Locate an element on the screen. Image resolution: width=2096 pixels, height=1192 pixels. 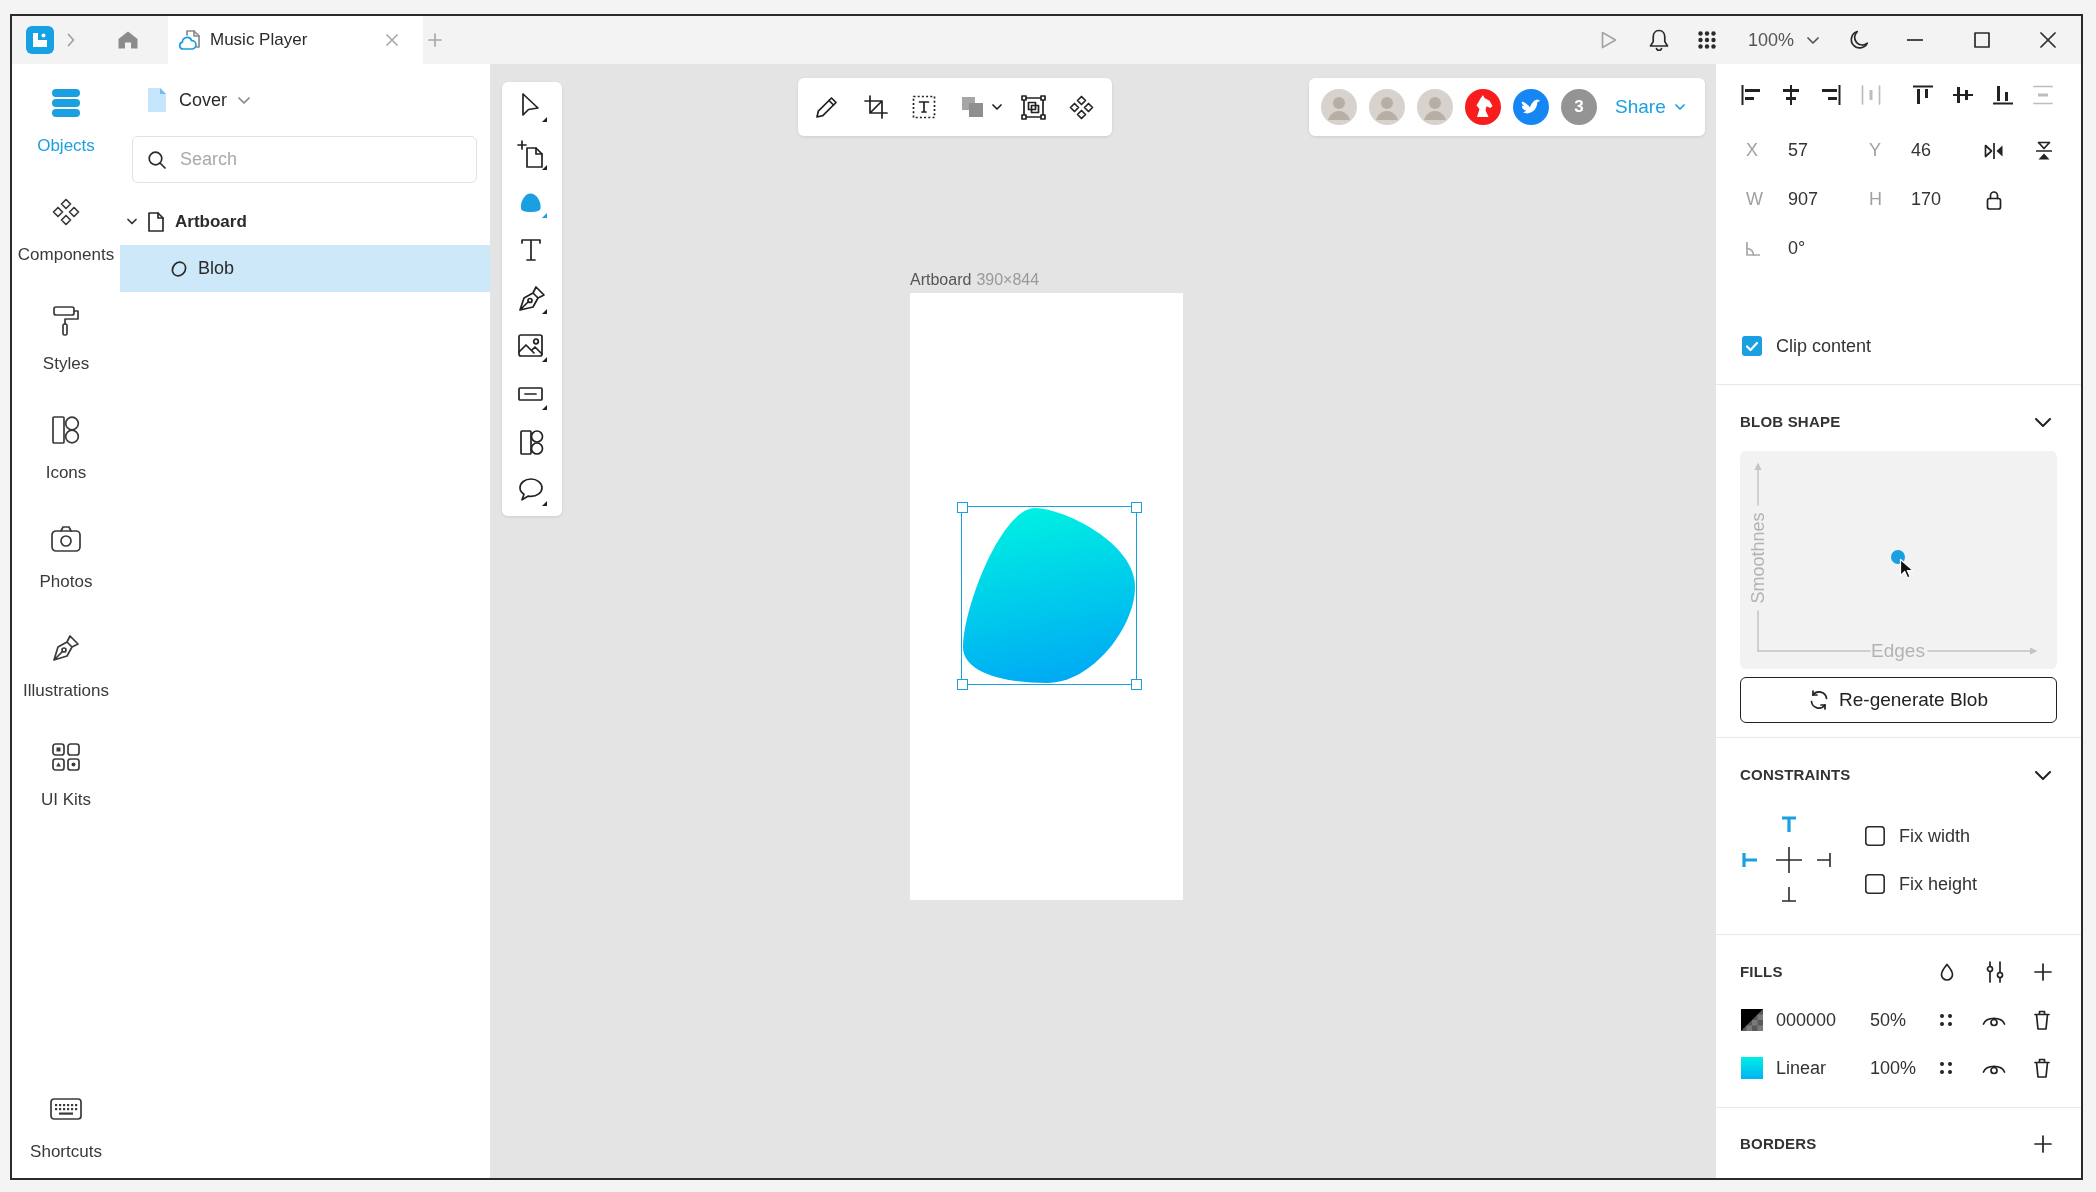
top-constraint-pin is located at coordinates (1789, 825).